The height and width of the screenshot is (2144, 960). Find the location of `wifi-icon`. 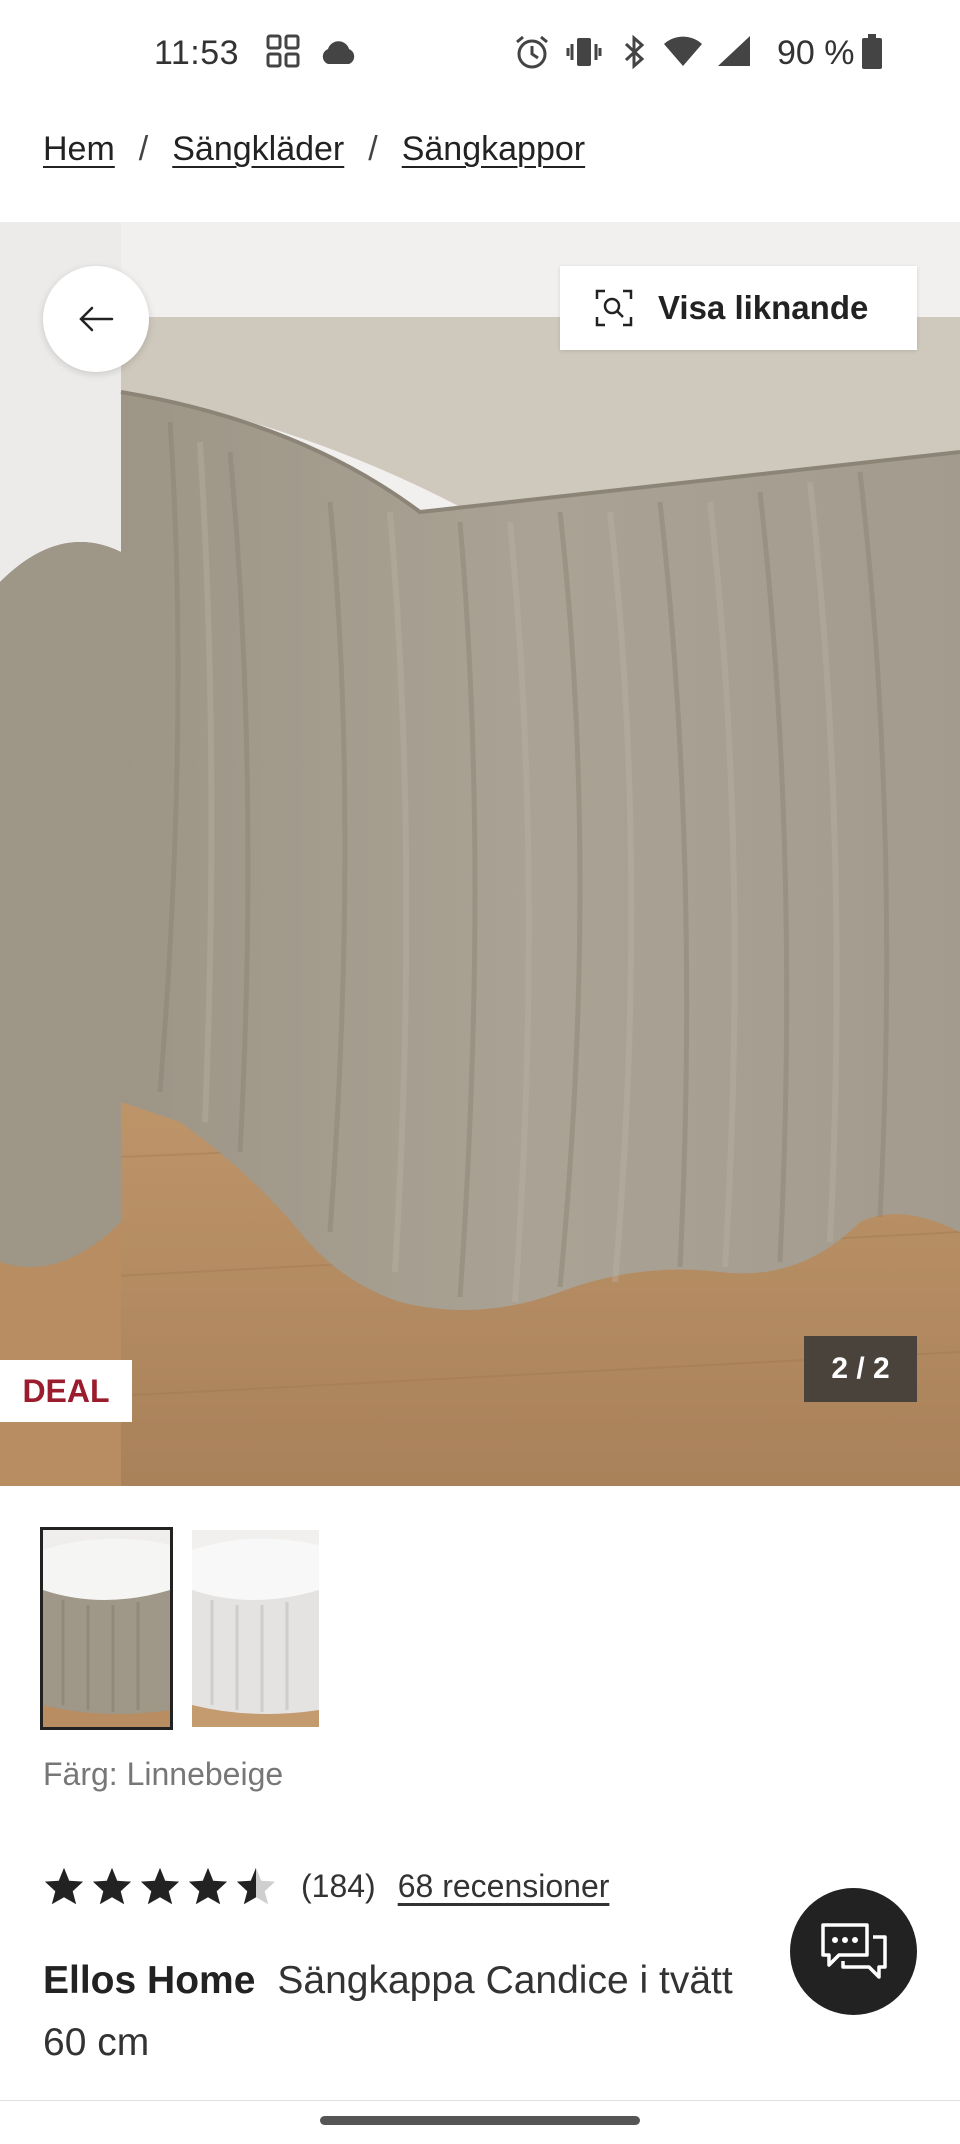

wifi-icon is located at coordinates (683, 51).